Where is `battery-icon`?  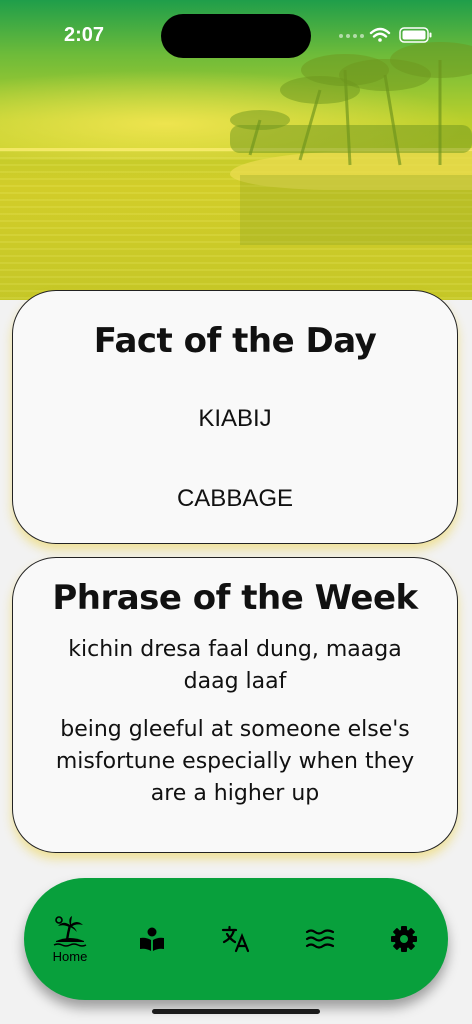 battery-icon is located at coordinates (415, 35).